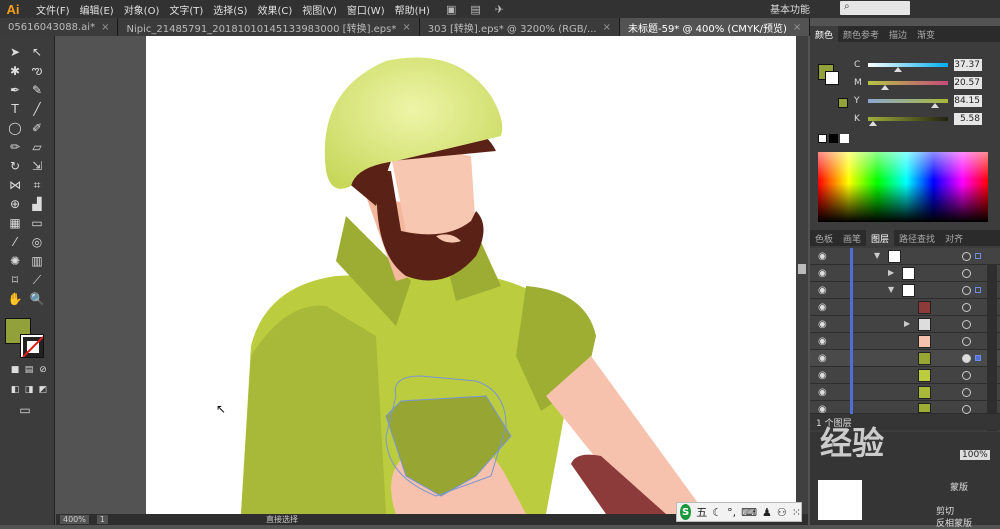  I want to click on user-icon: ♟, so click(767, 512).